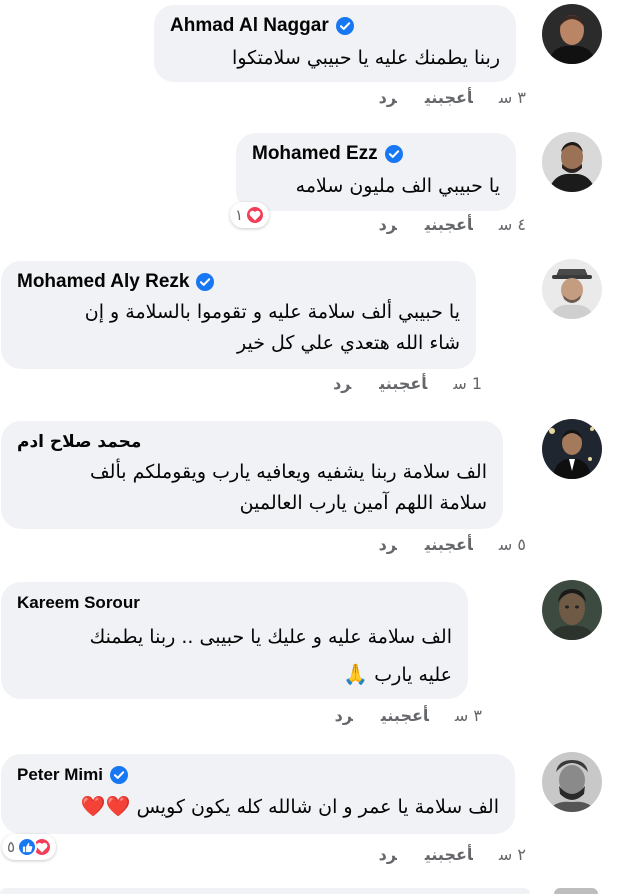  I want to click on commenter-name: Mohamed Aly Rezk, so click(238, 282).